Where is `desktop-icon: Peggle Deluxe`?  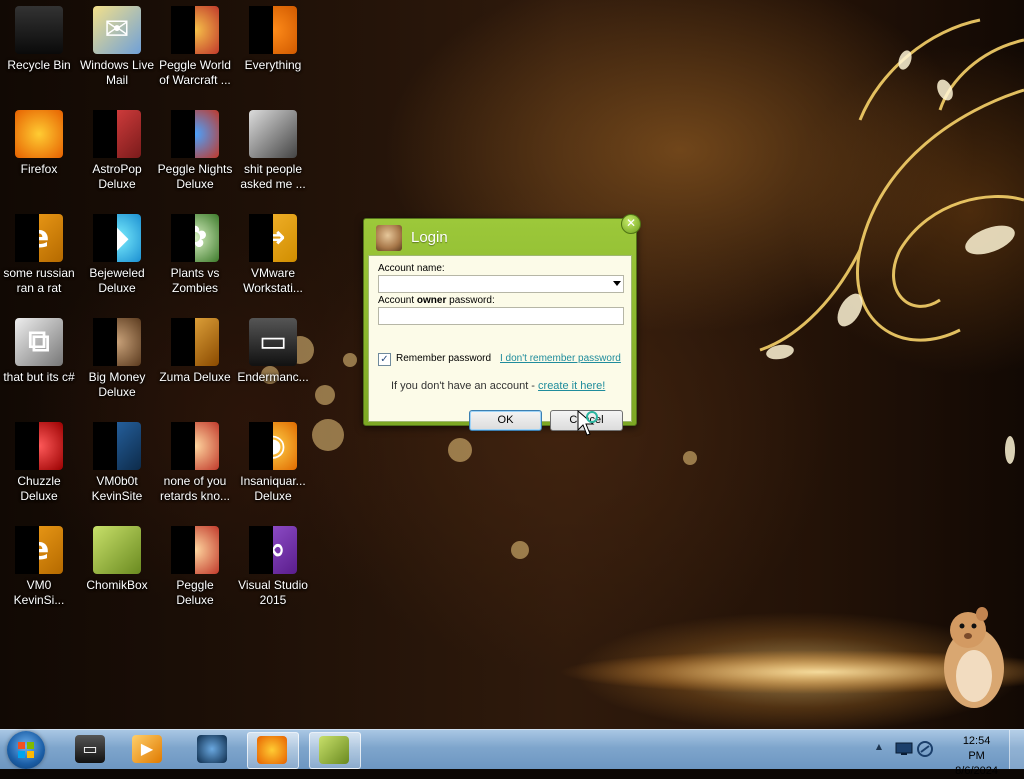
desktop-icon: Peggle Deluxe is located at coordinates (195, 567).